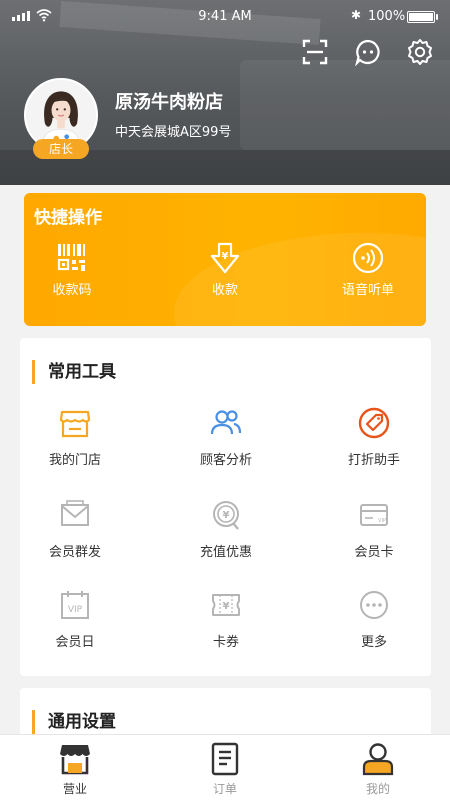  I want to click on battery-tip, so click(437, 17).